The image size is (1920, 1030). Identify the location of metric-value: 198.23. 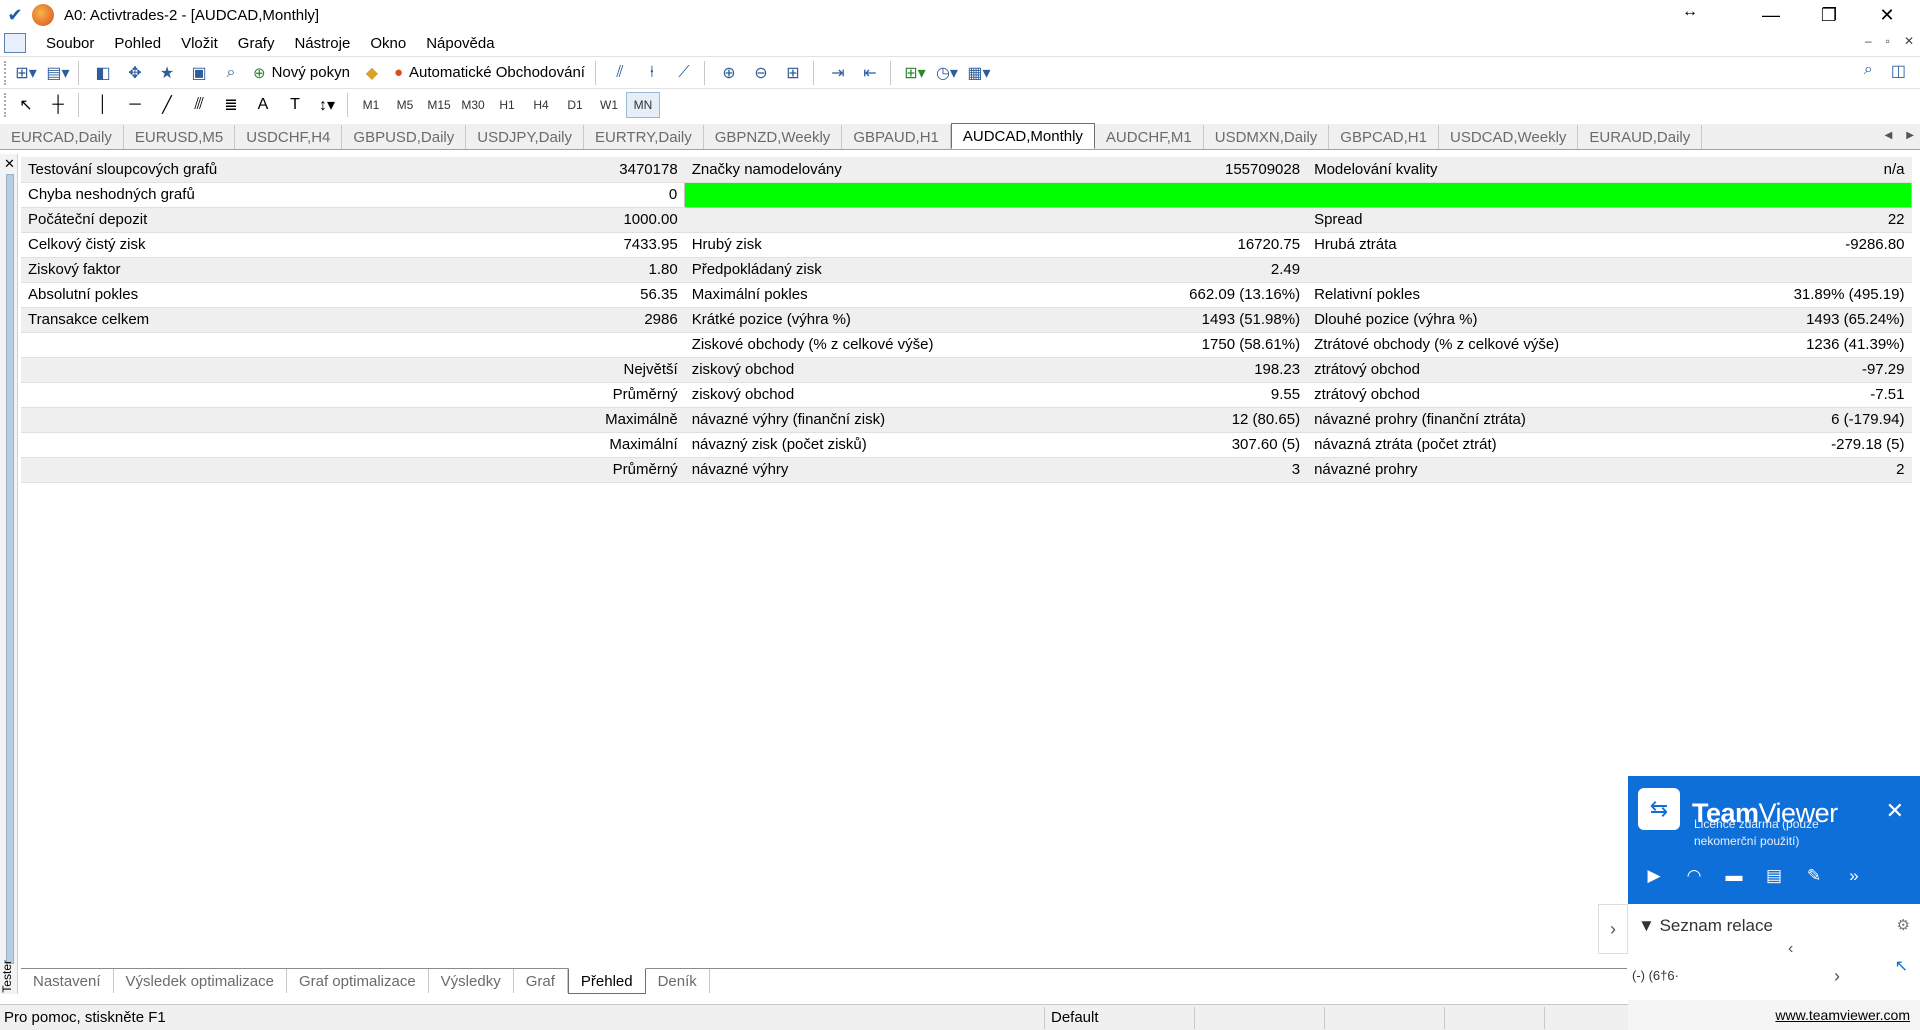
(1245, 370).